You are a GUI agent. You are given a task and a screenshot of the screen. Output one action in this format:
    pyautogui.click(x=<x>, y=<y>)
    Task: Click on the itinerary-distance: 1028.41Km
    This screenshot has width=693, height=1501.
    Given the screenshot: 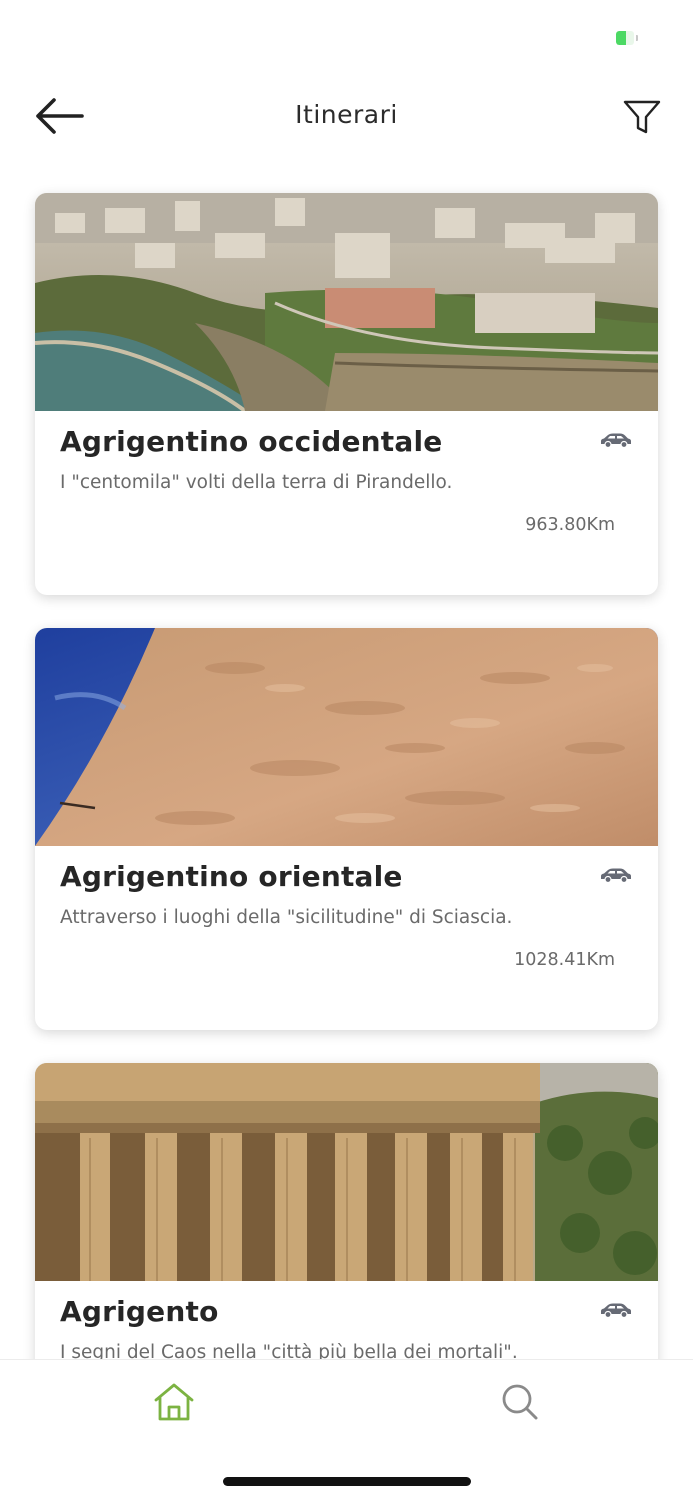 What is the action you would take?
    pyautogui.click(x=564, y=960)
    